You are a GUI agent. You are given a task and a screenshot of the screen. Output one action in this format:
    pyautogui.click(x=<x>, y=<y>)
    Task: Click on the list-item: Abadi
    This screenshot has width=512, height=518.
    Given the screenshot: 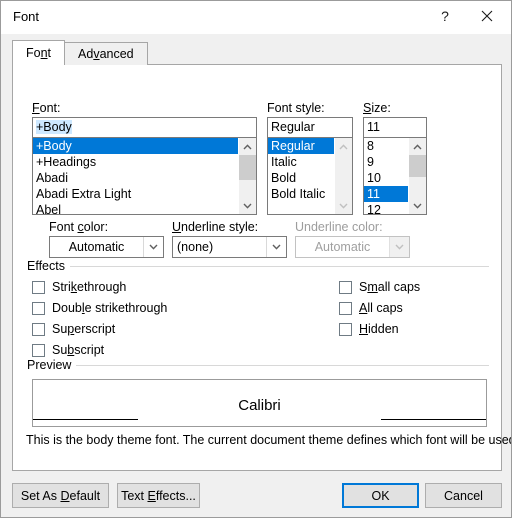 What is the action you would take?
    pyautogui.click(x=135, y=178)
    